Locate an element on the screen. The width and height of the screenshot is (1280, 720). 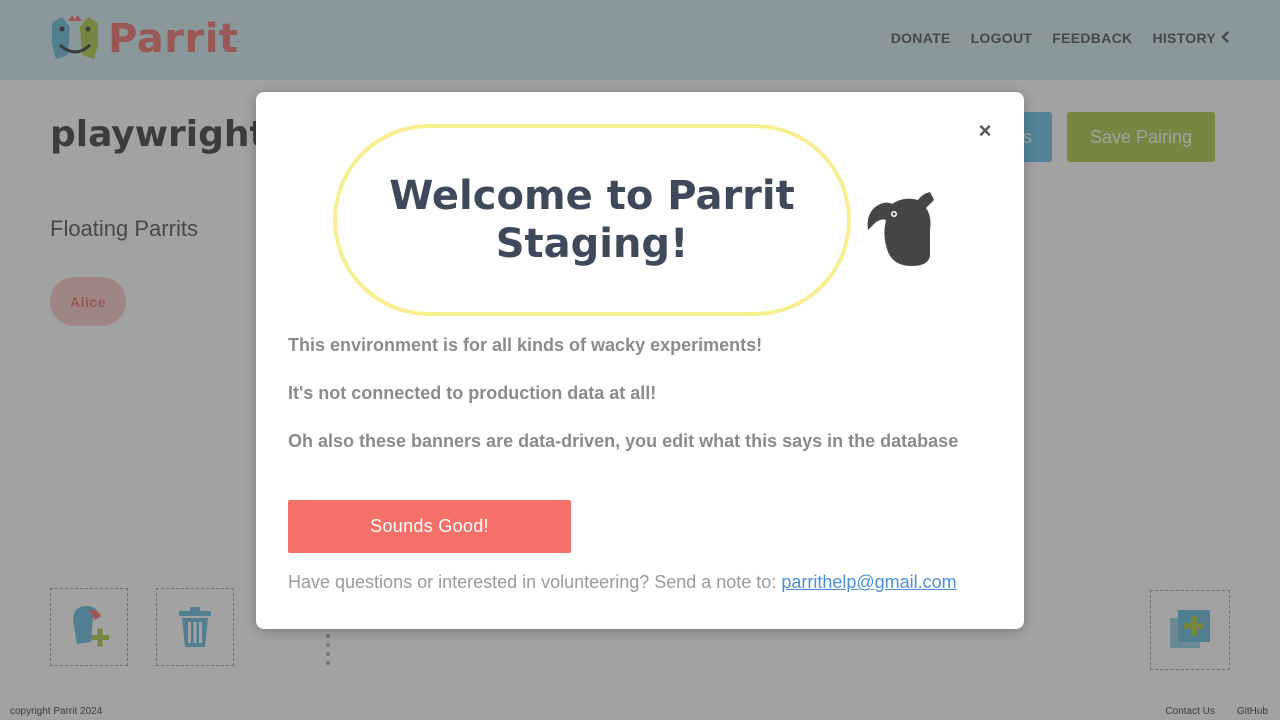
parrot-head-icon is located at coordinates (900, 230).